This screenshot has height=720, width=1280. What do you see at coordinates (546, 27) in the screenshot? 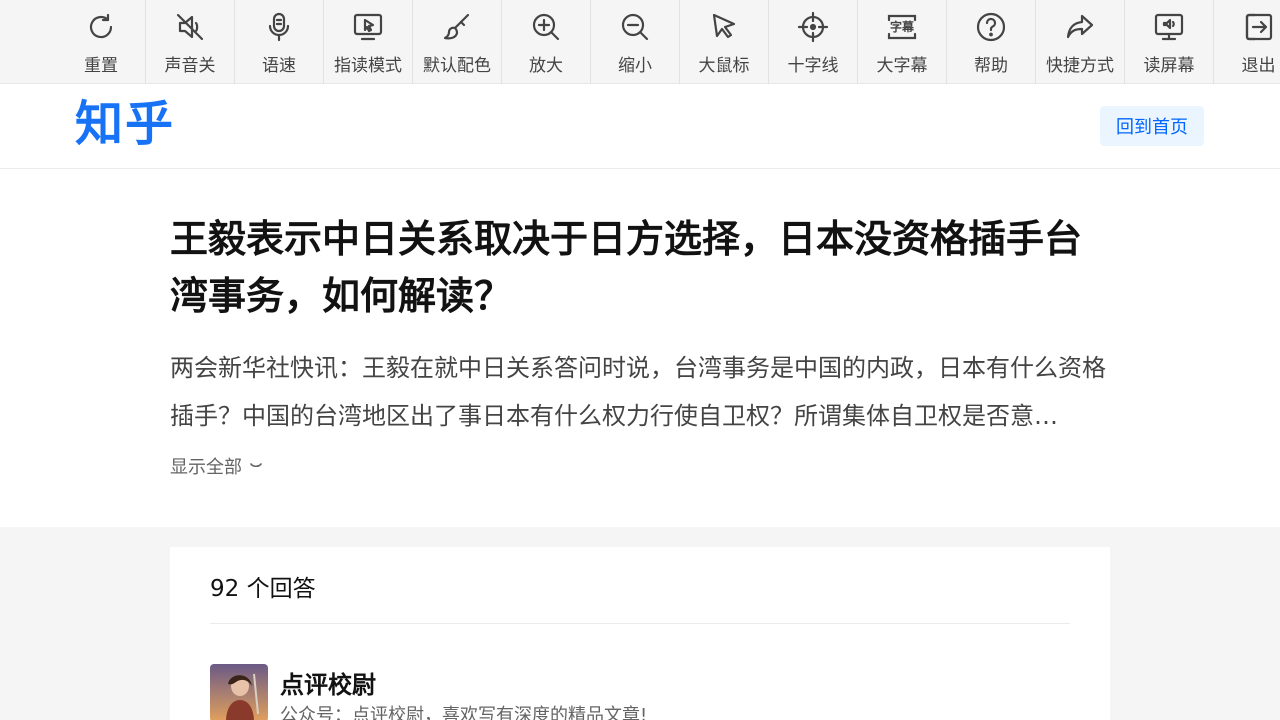
I see `zoom-in-icon` at bounding box center [546, 27].